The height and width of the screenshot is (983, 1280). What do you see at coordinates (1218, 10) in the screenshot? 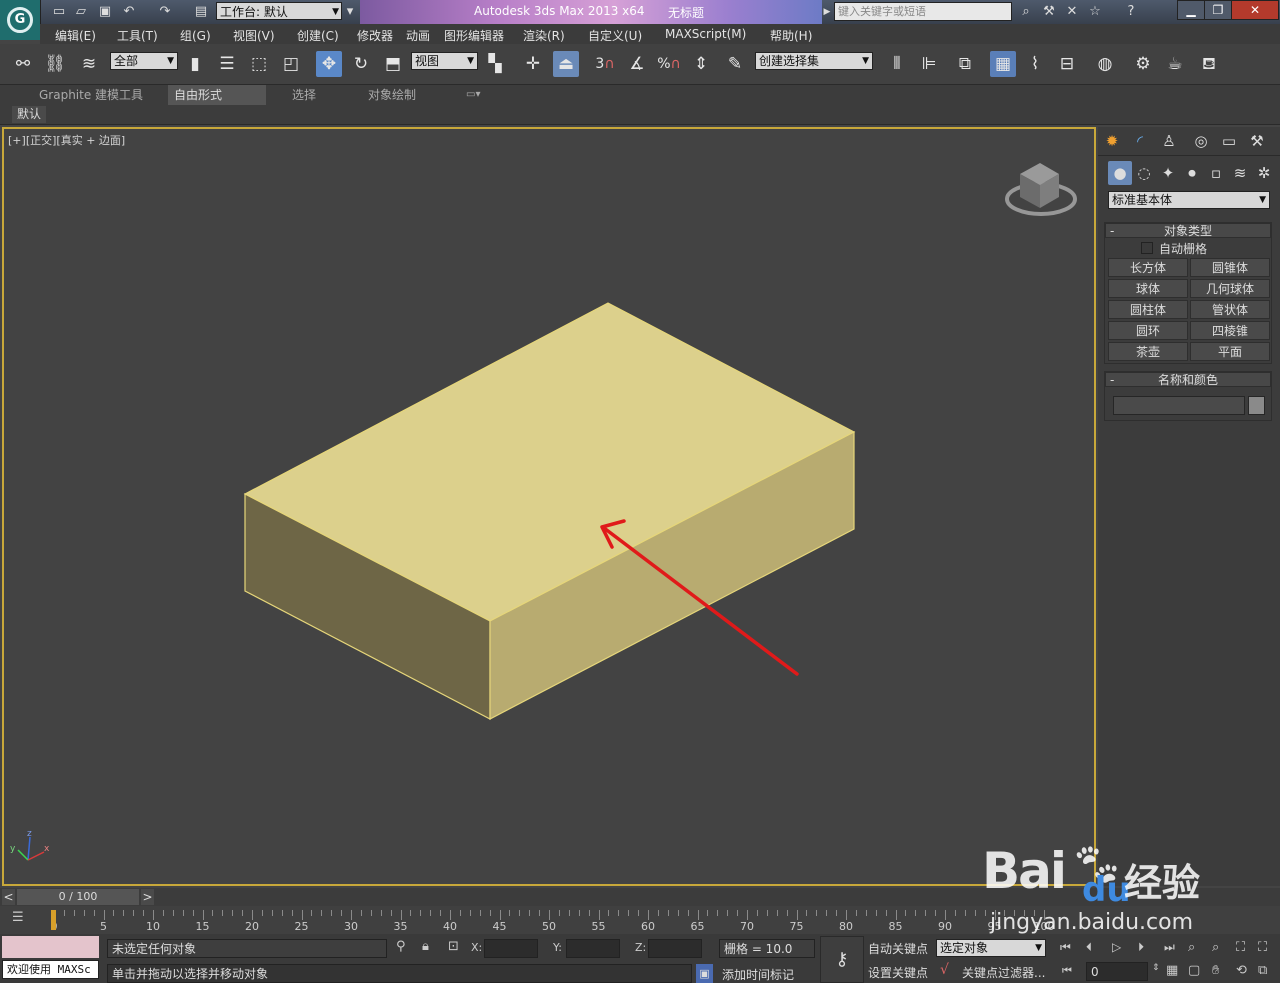
I see `maximize-button: ❐` at bounding box center [1218, 10].